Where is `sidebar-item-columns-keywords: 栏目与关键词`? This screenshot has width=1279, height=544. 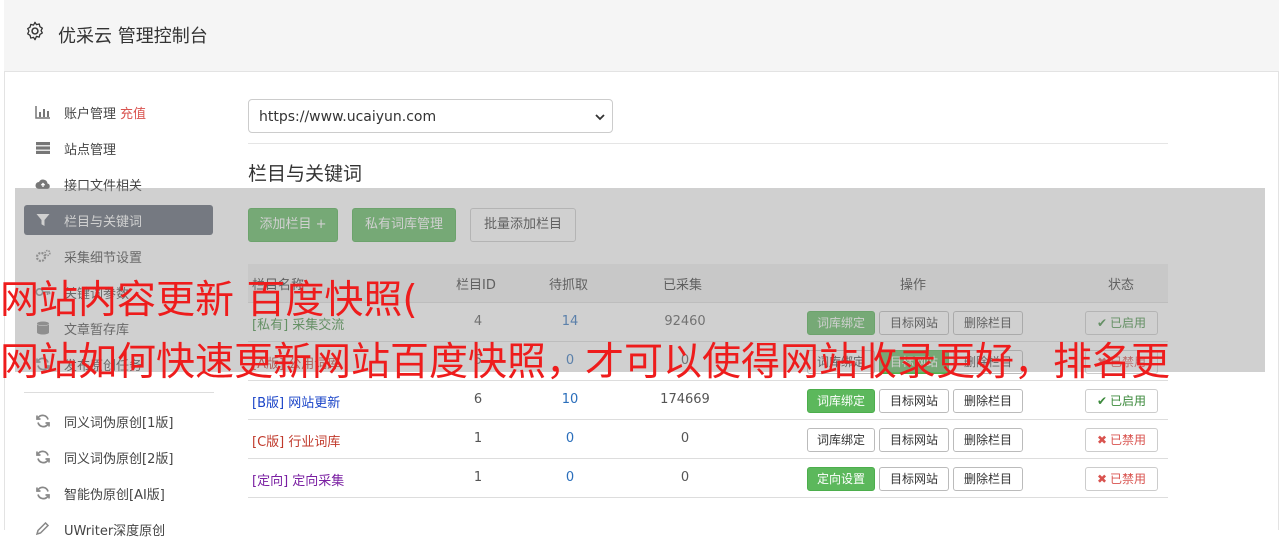
sidebar-item-columns-keywords: 栏目与关键词 is located at coordinates (118, 220).